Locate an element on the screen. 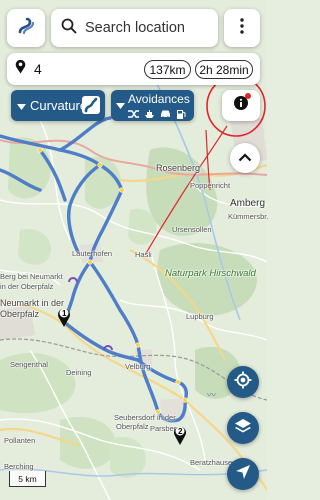 This screenshot has height=500, width=320. curvature-dropdown-button: Curvature is located at coordinates (58, 105).